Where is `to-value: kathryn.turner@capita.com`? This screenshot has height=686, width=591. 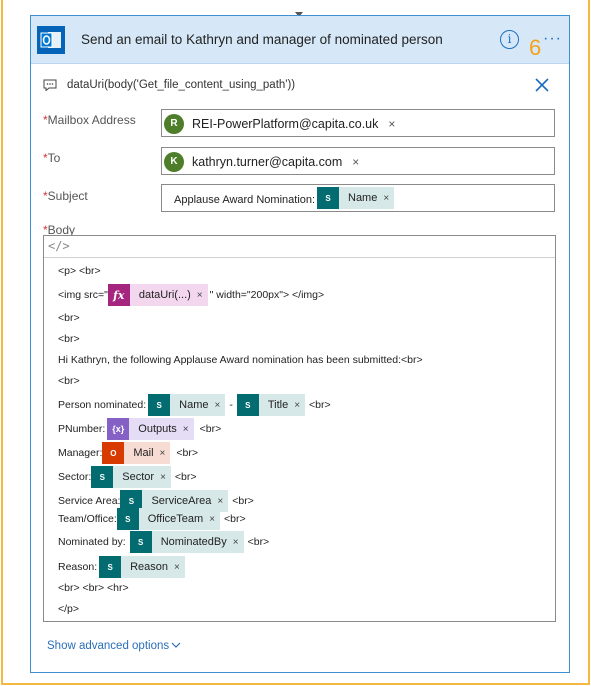 to-value: kathryn.turner@capita.com is located at coordinates (267, 162).